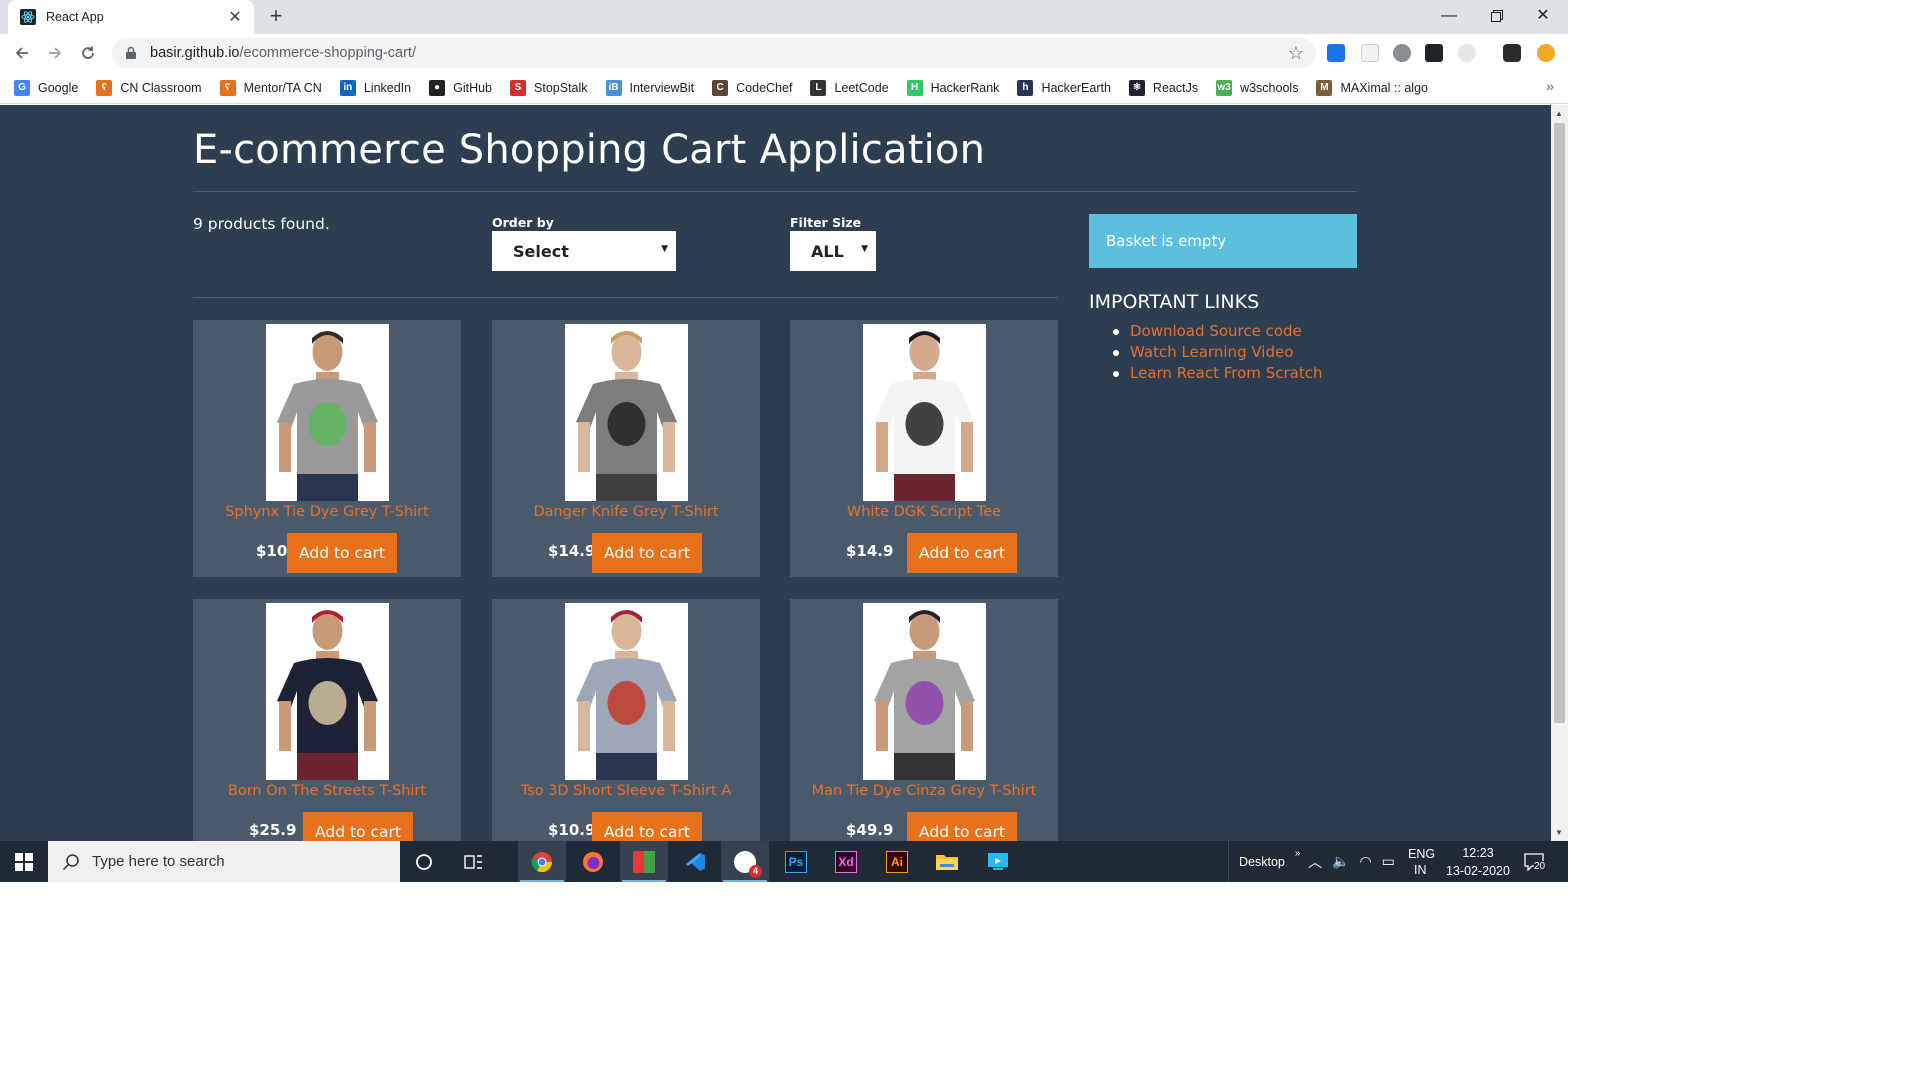  I want to click on chevron-up-icon: ︿, so click(1315, 862).